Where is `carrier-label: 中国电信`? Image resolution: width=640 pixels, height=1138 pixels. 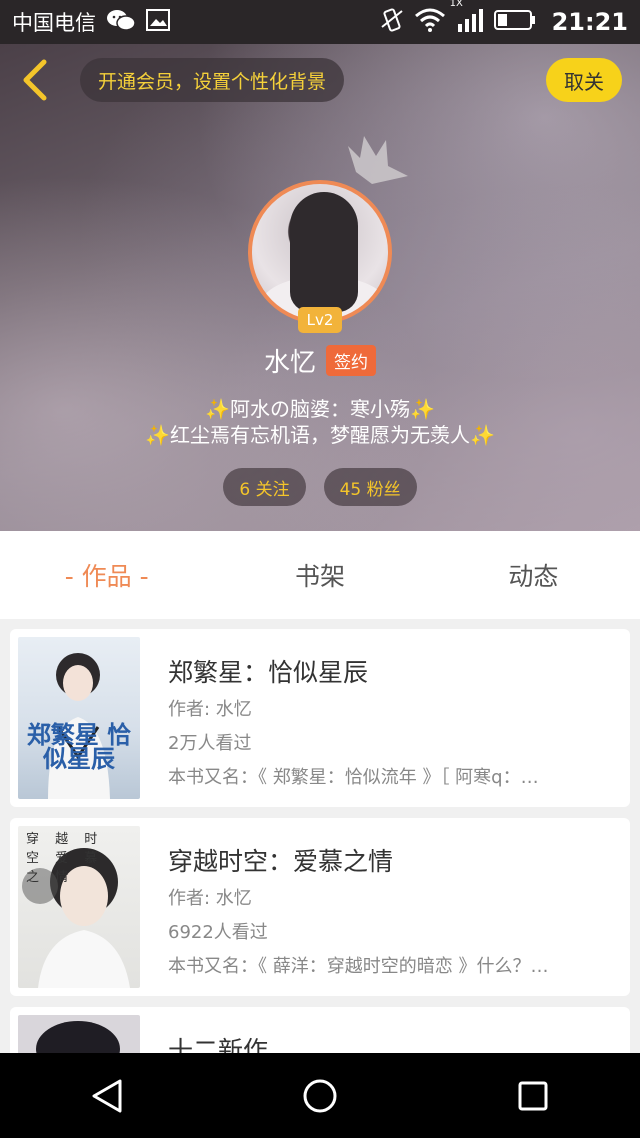
carrier-label: 中国电信 is located at coordinates (54, 23).